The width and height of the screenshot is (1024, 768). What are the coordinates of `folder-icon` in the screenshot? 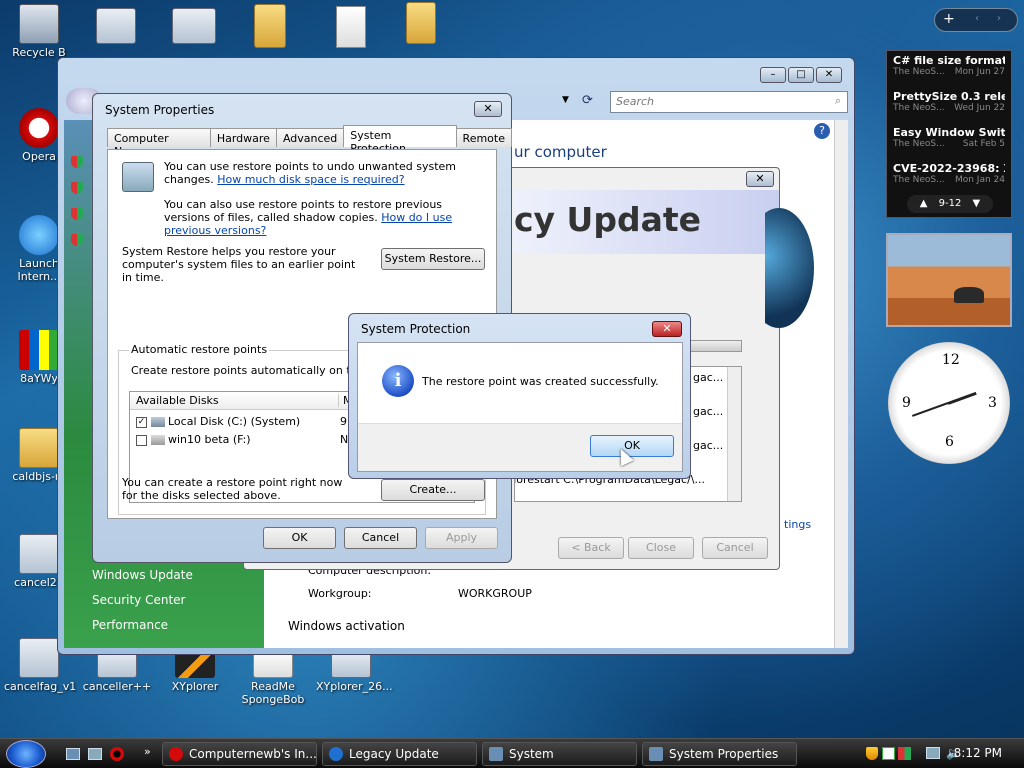 It's located at (39, 448).